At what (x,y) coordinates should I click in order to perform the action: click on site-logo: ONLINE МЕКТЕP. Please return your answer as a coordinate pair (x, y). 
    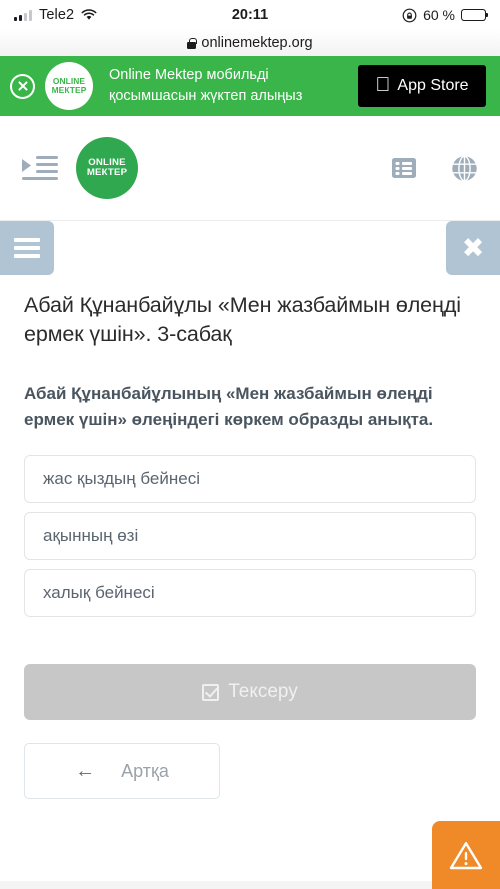
    Looking at the image, I should click on (107, 168).